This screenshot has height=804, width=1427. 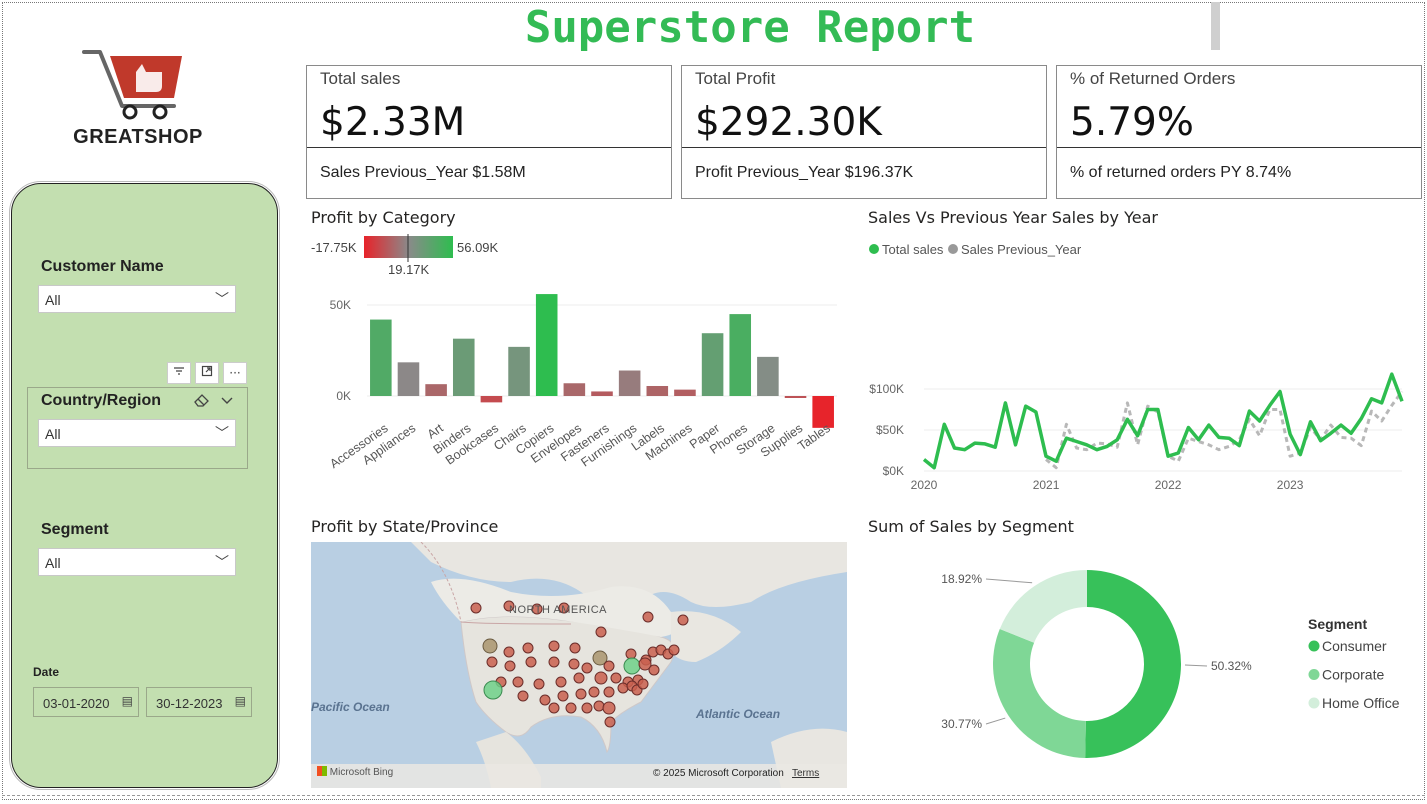 I want to click on y-tick-label: 0K, so click(x=343, y=396).